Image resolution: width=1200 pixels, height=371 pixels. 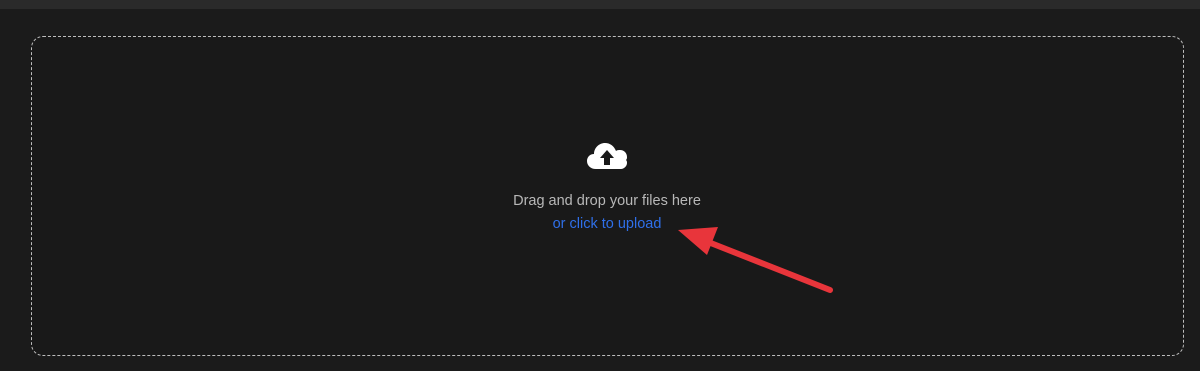 What do you see at coordinates (755, 260) in the screenshot?
I see `red-arrow-icon` at bounding box center [755, 260].